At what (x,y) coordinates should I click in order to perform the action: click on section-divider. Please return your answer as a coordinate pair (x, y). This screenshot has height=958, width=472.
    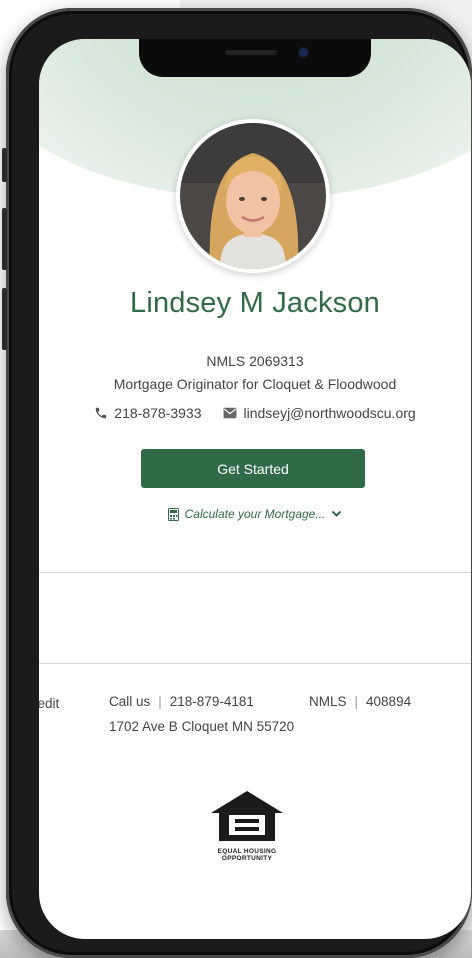
    Looking at the image, I should click on (255, 572).